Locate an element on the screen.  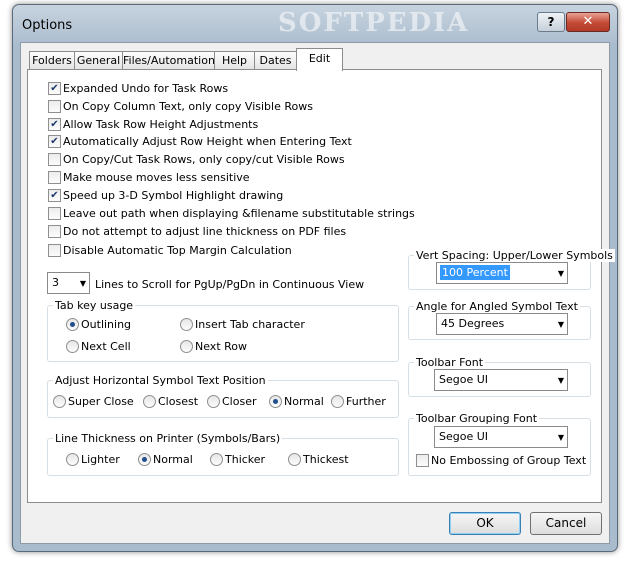
checkbox-label: Allow Task Row Height Adjustments is located at coordinates (161, 124).